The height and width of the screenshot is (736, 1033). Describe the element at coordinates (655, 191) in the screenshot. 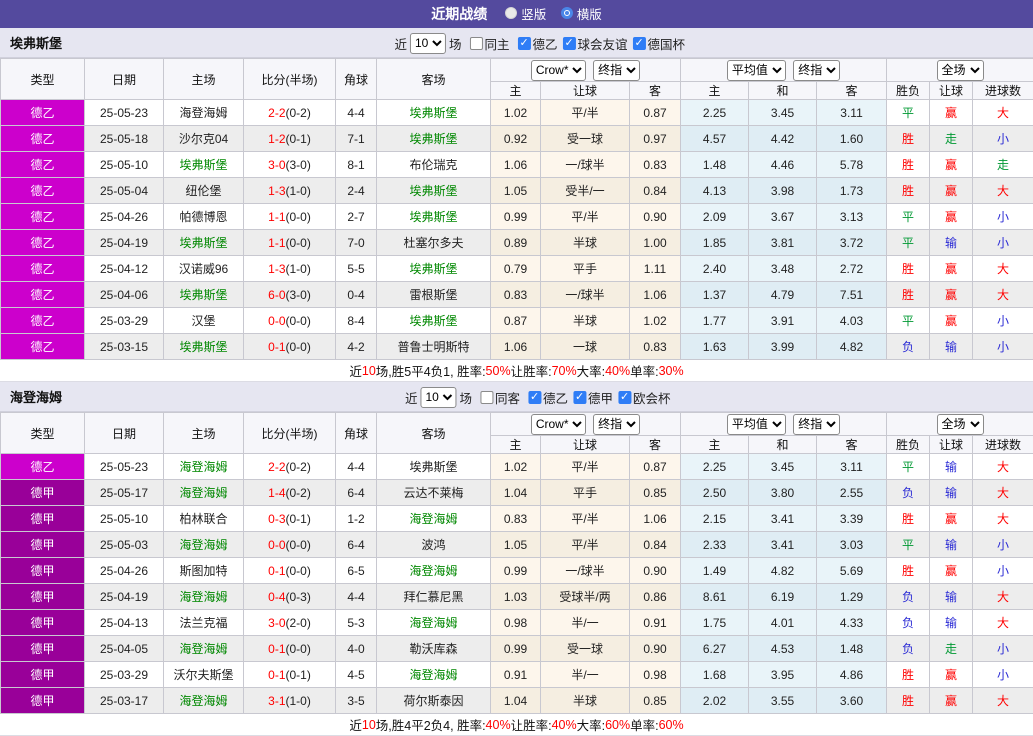

I see `handicap-away-odds: 0.84` at that location.